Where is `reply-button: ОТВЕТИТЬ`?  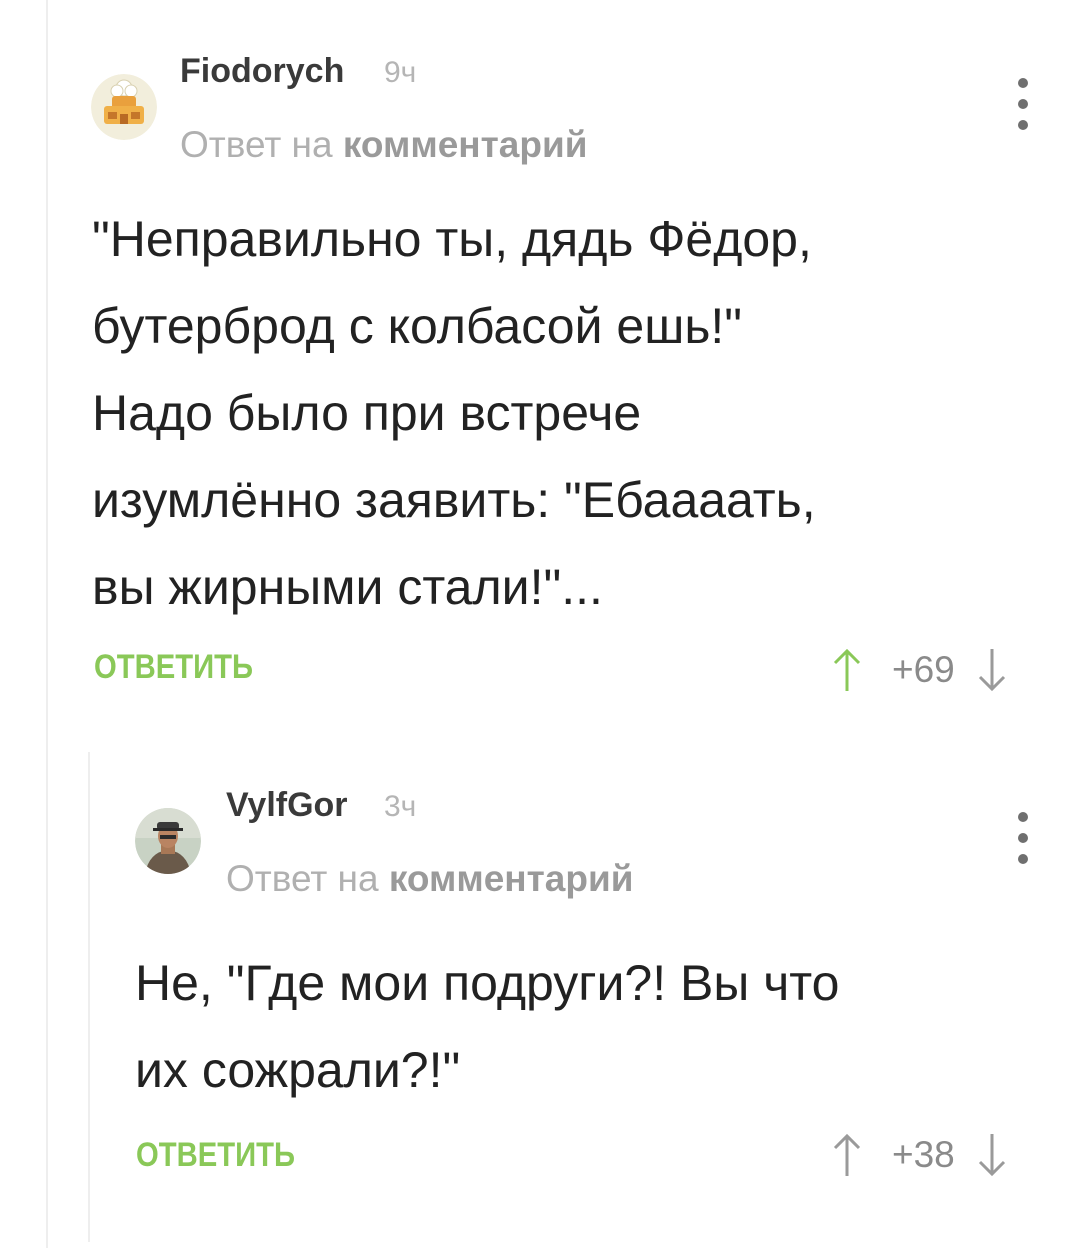
reply-button: ОТВЕТИТЬ is located at coordinates (215, 1155).